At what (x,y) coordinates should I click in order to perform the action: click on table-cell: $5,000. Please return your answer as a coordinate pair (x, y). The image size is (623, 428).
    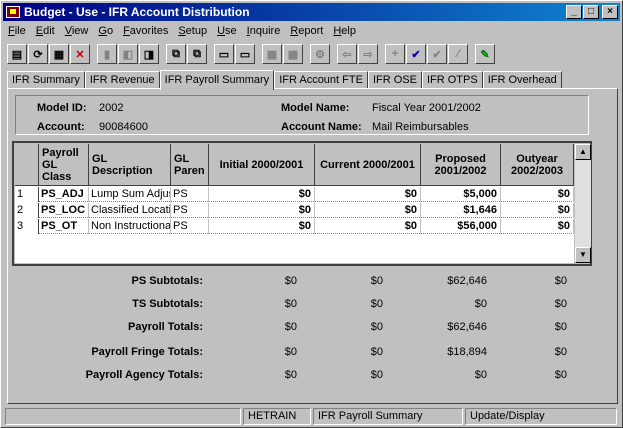
    Looking at the image, I should click on (461, 194).